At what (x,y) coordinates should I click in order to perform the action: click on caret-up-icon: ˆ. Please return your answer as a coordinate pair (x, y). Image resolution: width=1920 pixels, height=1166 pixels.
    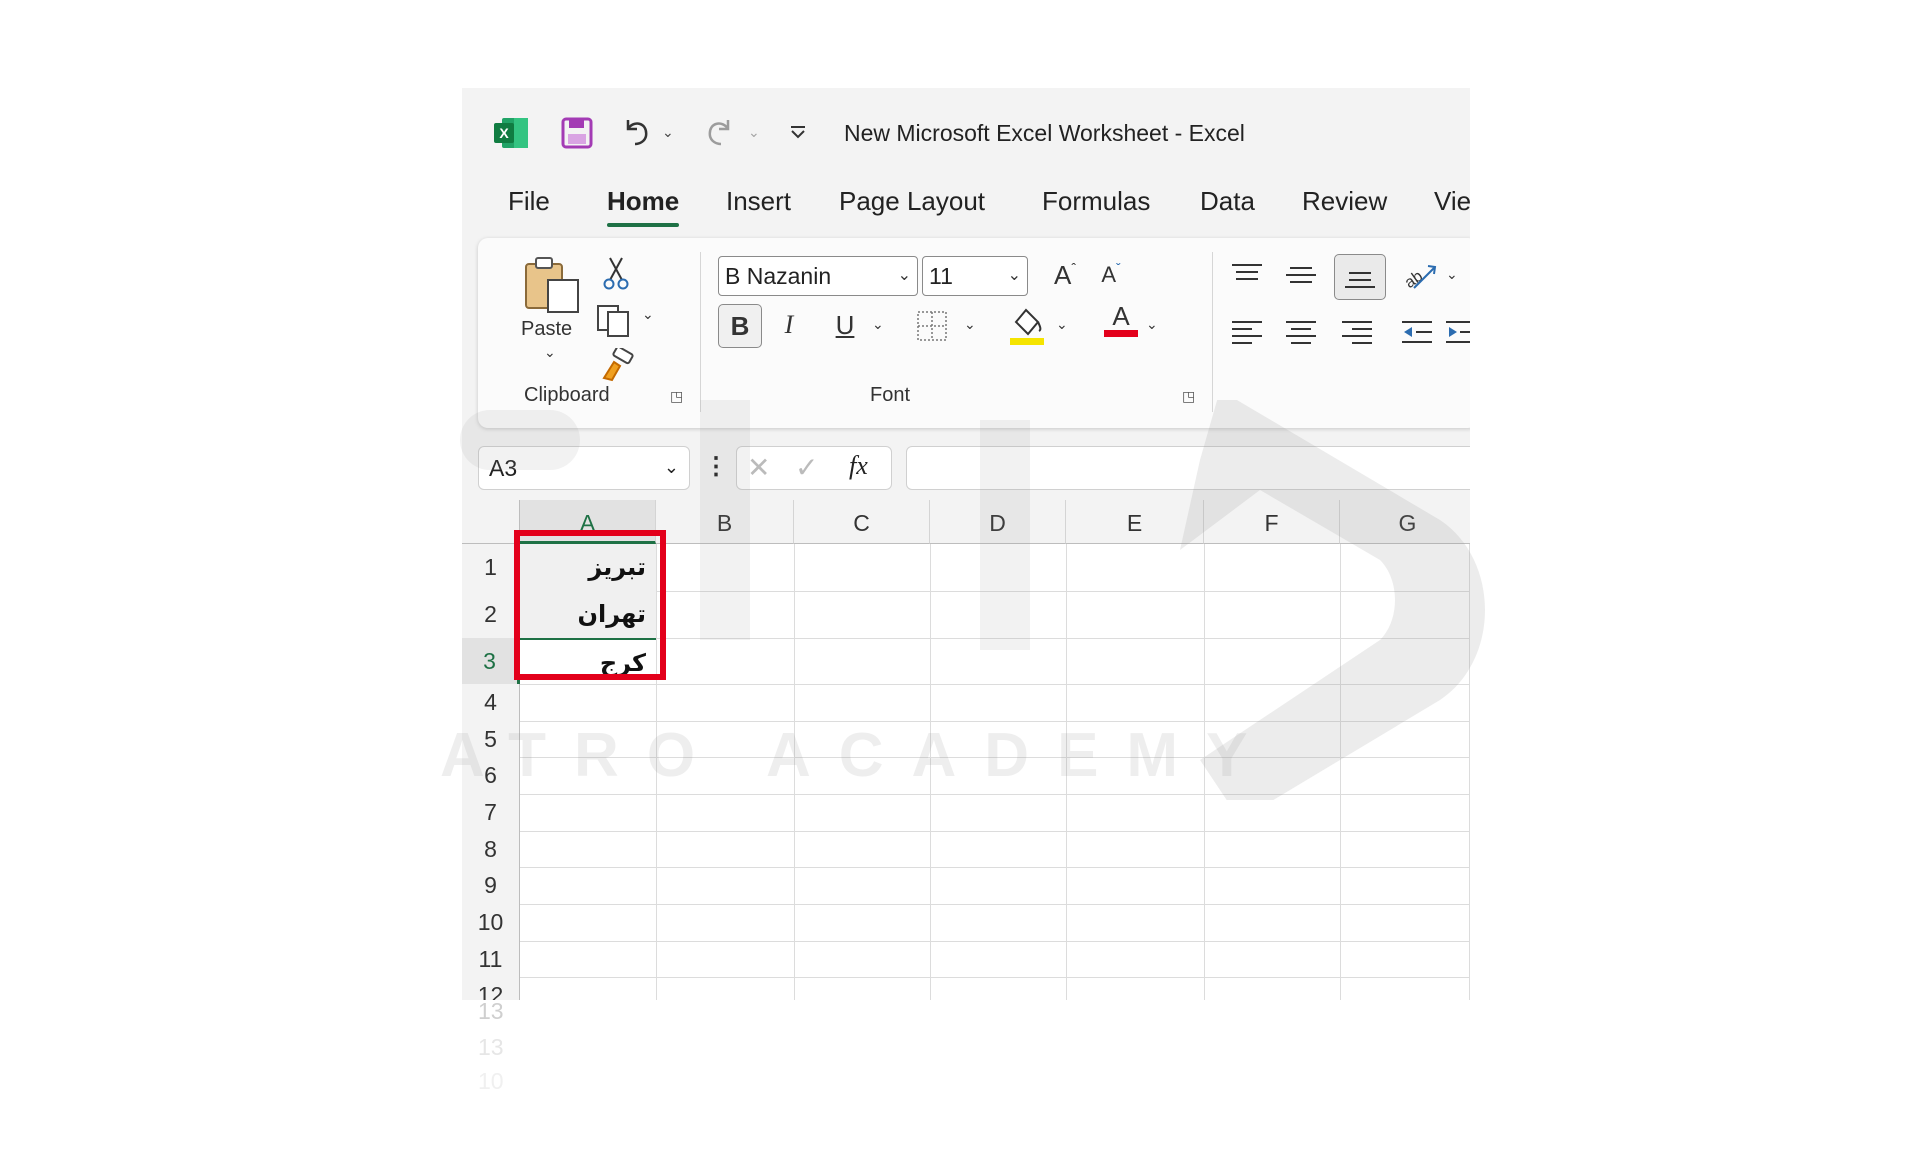
    Looking at the image, I should click on (1073, 268).